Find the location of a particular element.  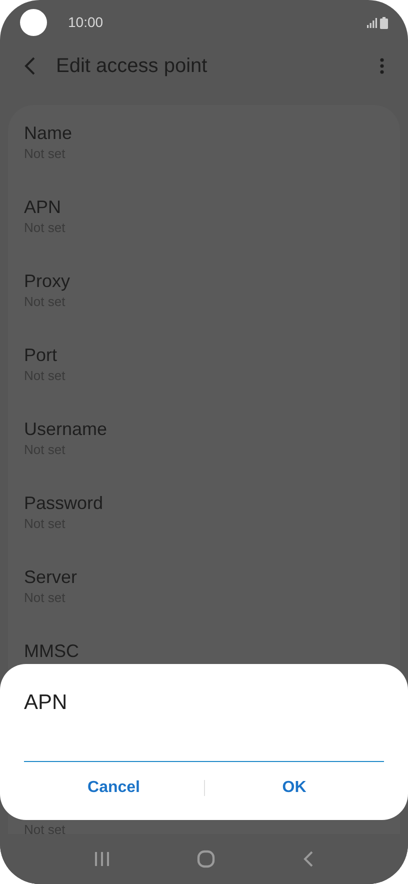

setting-title: Username is located at coordinates (204, 429).